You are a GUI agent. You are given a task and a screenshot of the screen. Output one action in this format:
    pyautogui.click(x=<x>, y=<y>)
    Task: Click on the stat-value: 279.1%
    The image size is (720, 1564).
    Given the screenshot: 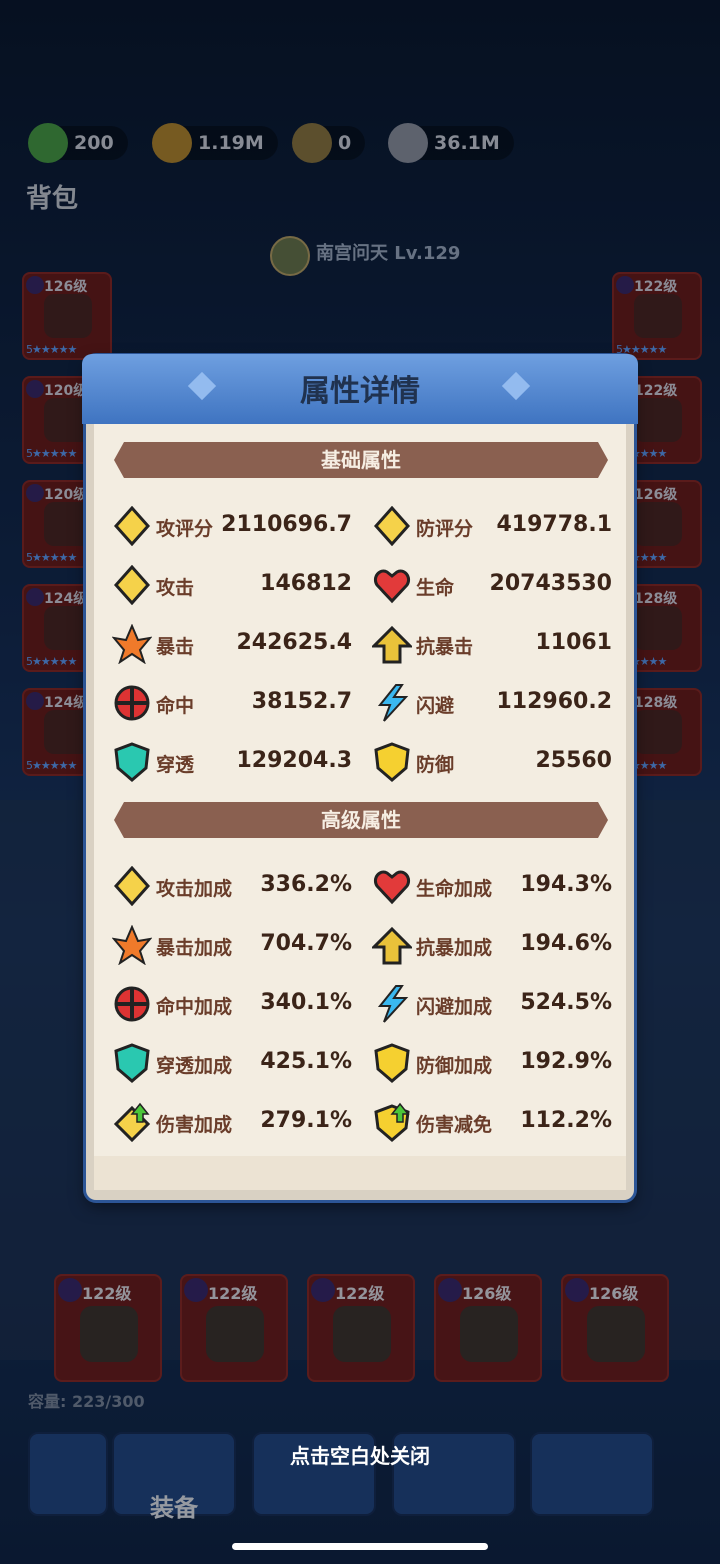 What is the action you would take?
    pyautogui.click(x=306, y=1120)
    